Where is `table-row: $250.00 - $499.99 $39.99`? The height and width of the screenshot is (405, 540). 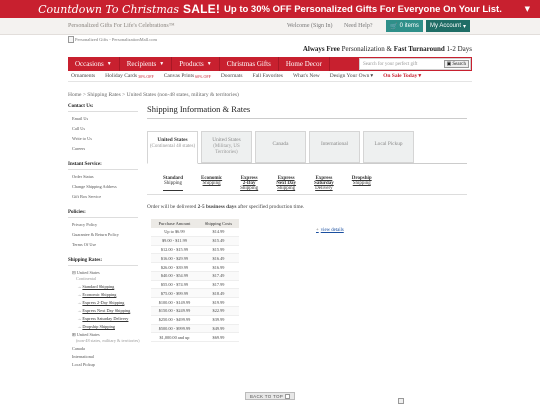
table-row: $250.00 - $499.99 $39.99 is located at coordinates (195, 320).